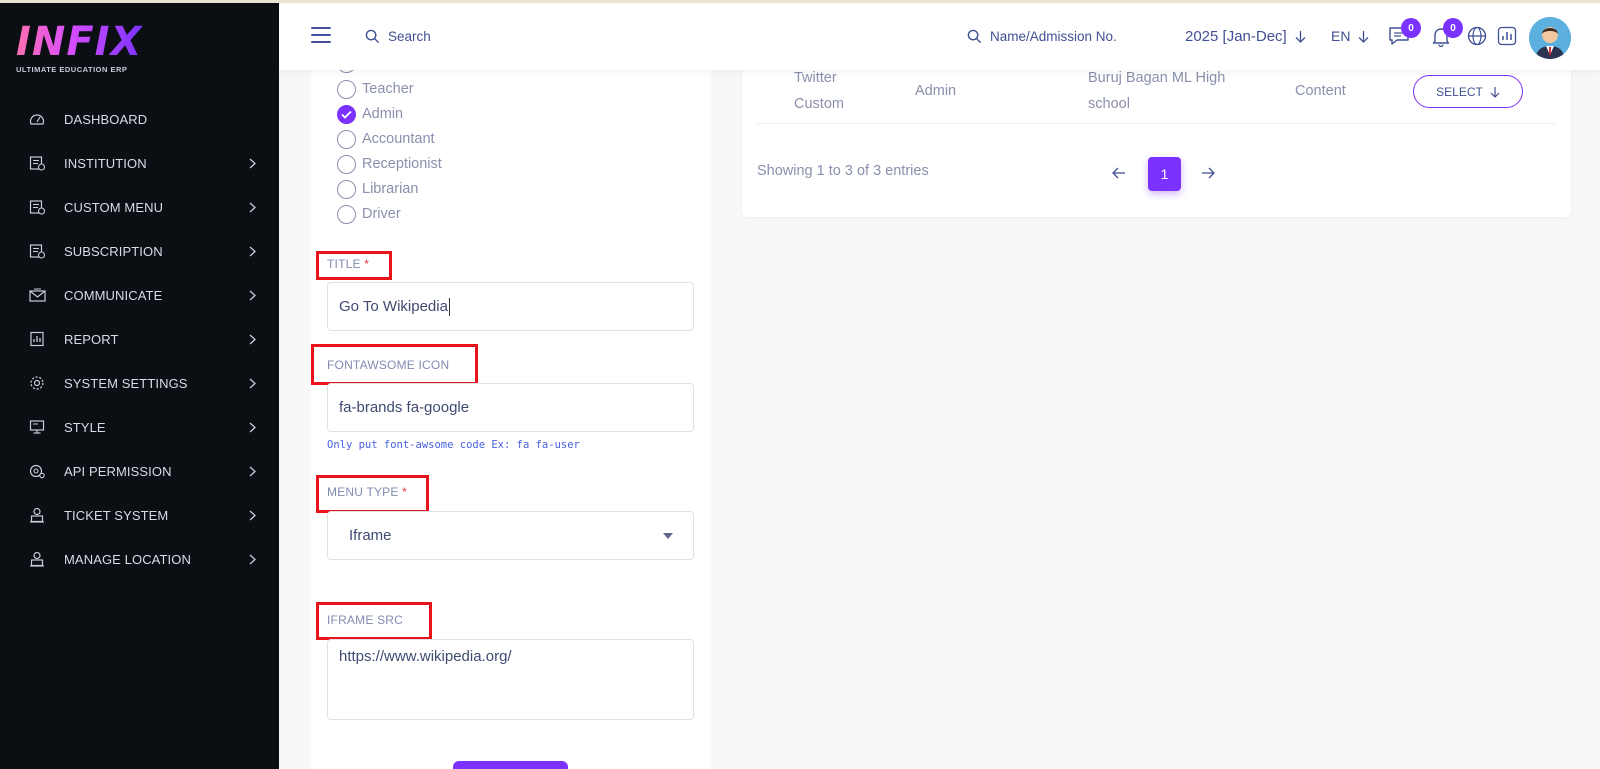  I want to click on page-1-button: 1, so click(1164, 174).